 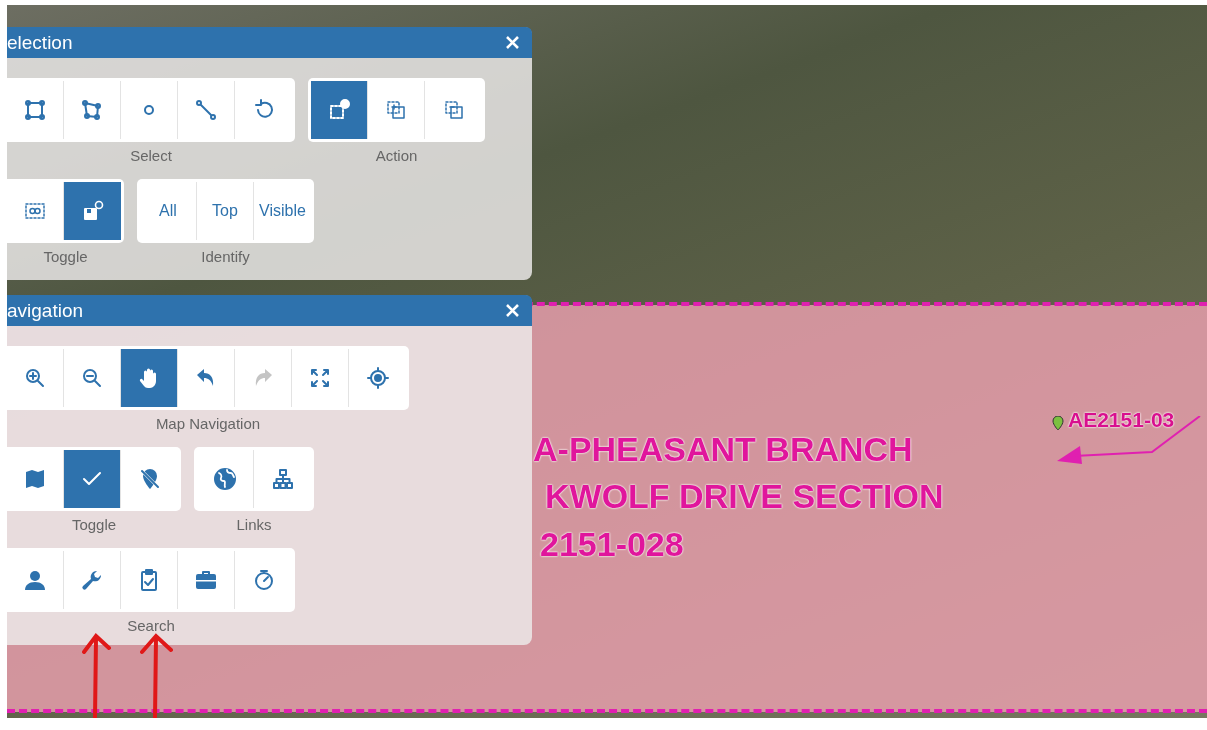 I want to click on locate-icon, so click(x=377, y=378).